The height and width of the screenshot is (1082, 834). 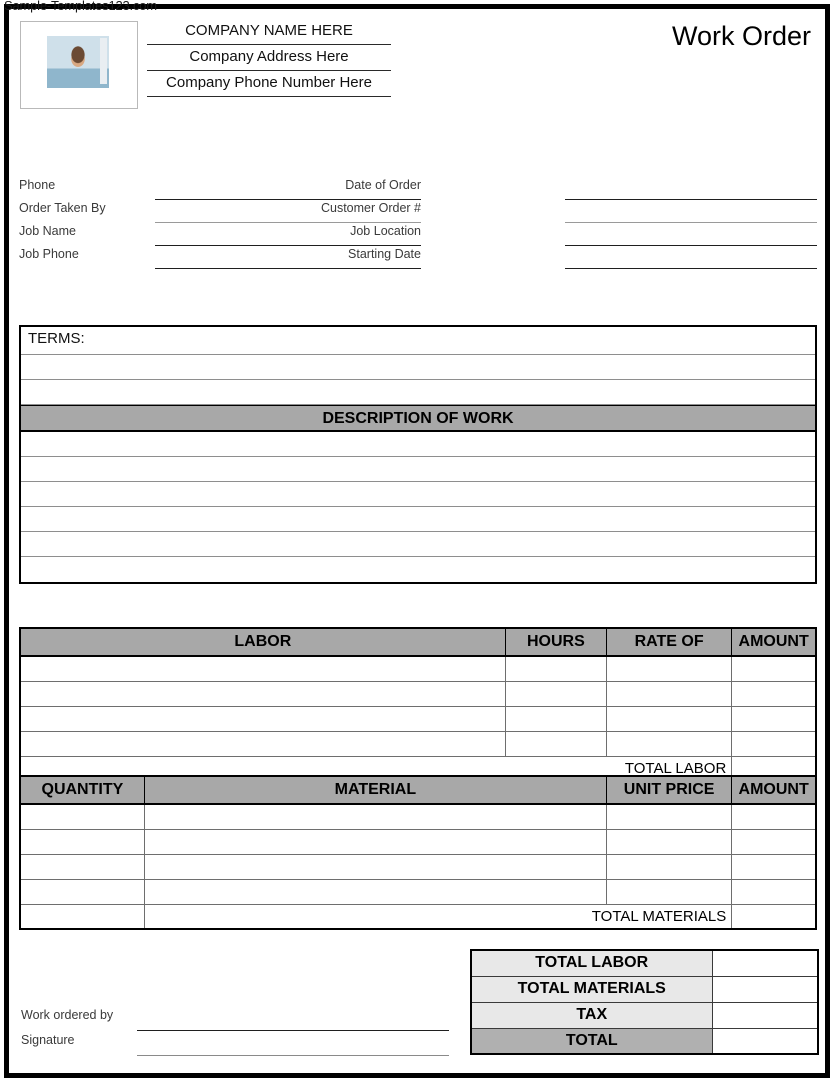 What do you see at coordinates (239, 1018) in the screenshot?
I see `field-work-ordered-by: Work ordered by` at bounding box center [239, 1018].